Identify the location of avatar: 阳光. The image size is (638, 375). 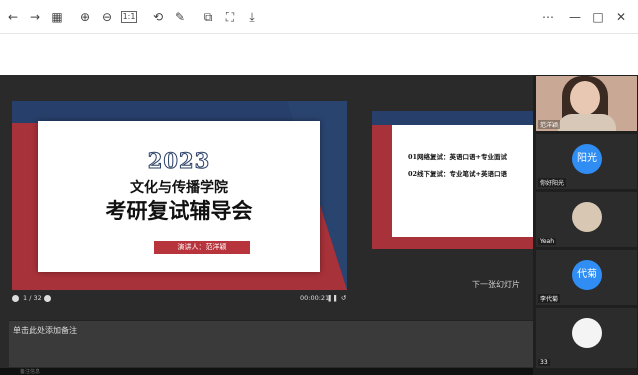
(587, 159).